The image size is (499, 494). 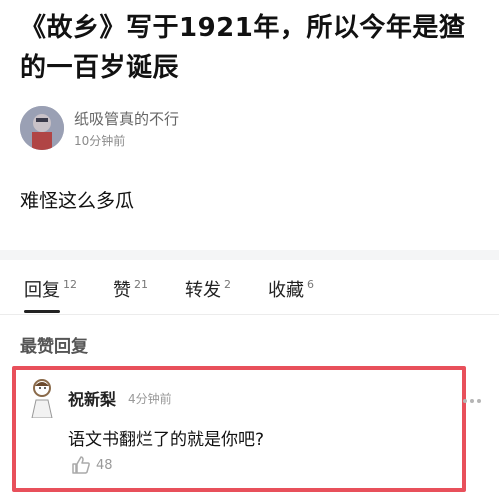 What do you see at coordinates (77, 201) in the screenshot?
I see `post-body: 难怪这么多瓜` at bounding box center [77, 201].